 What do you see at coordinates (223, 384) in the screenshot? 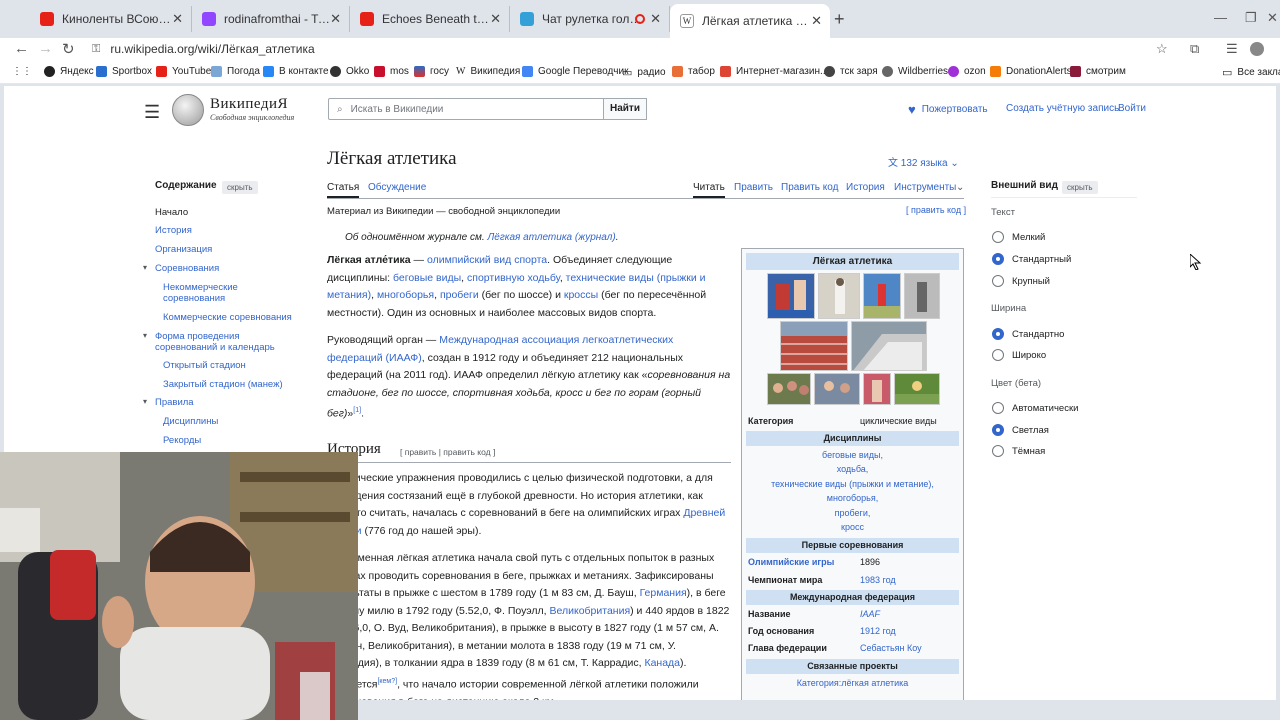
I see `toc-item-indoor: Закрытый стадион (манеж)` at bounding box center [223, 384].